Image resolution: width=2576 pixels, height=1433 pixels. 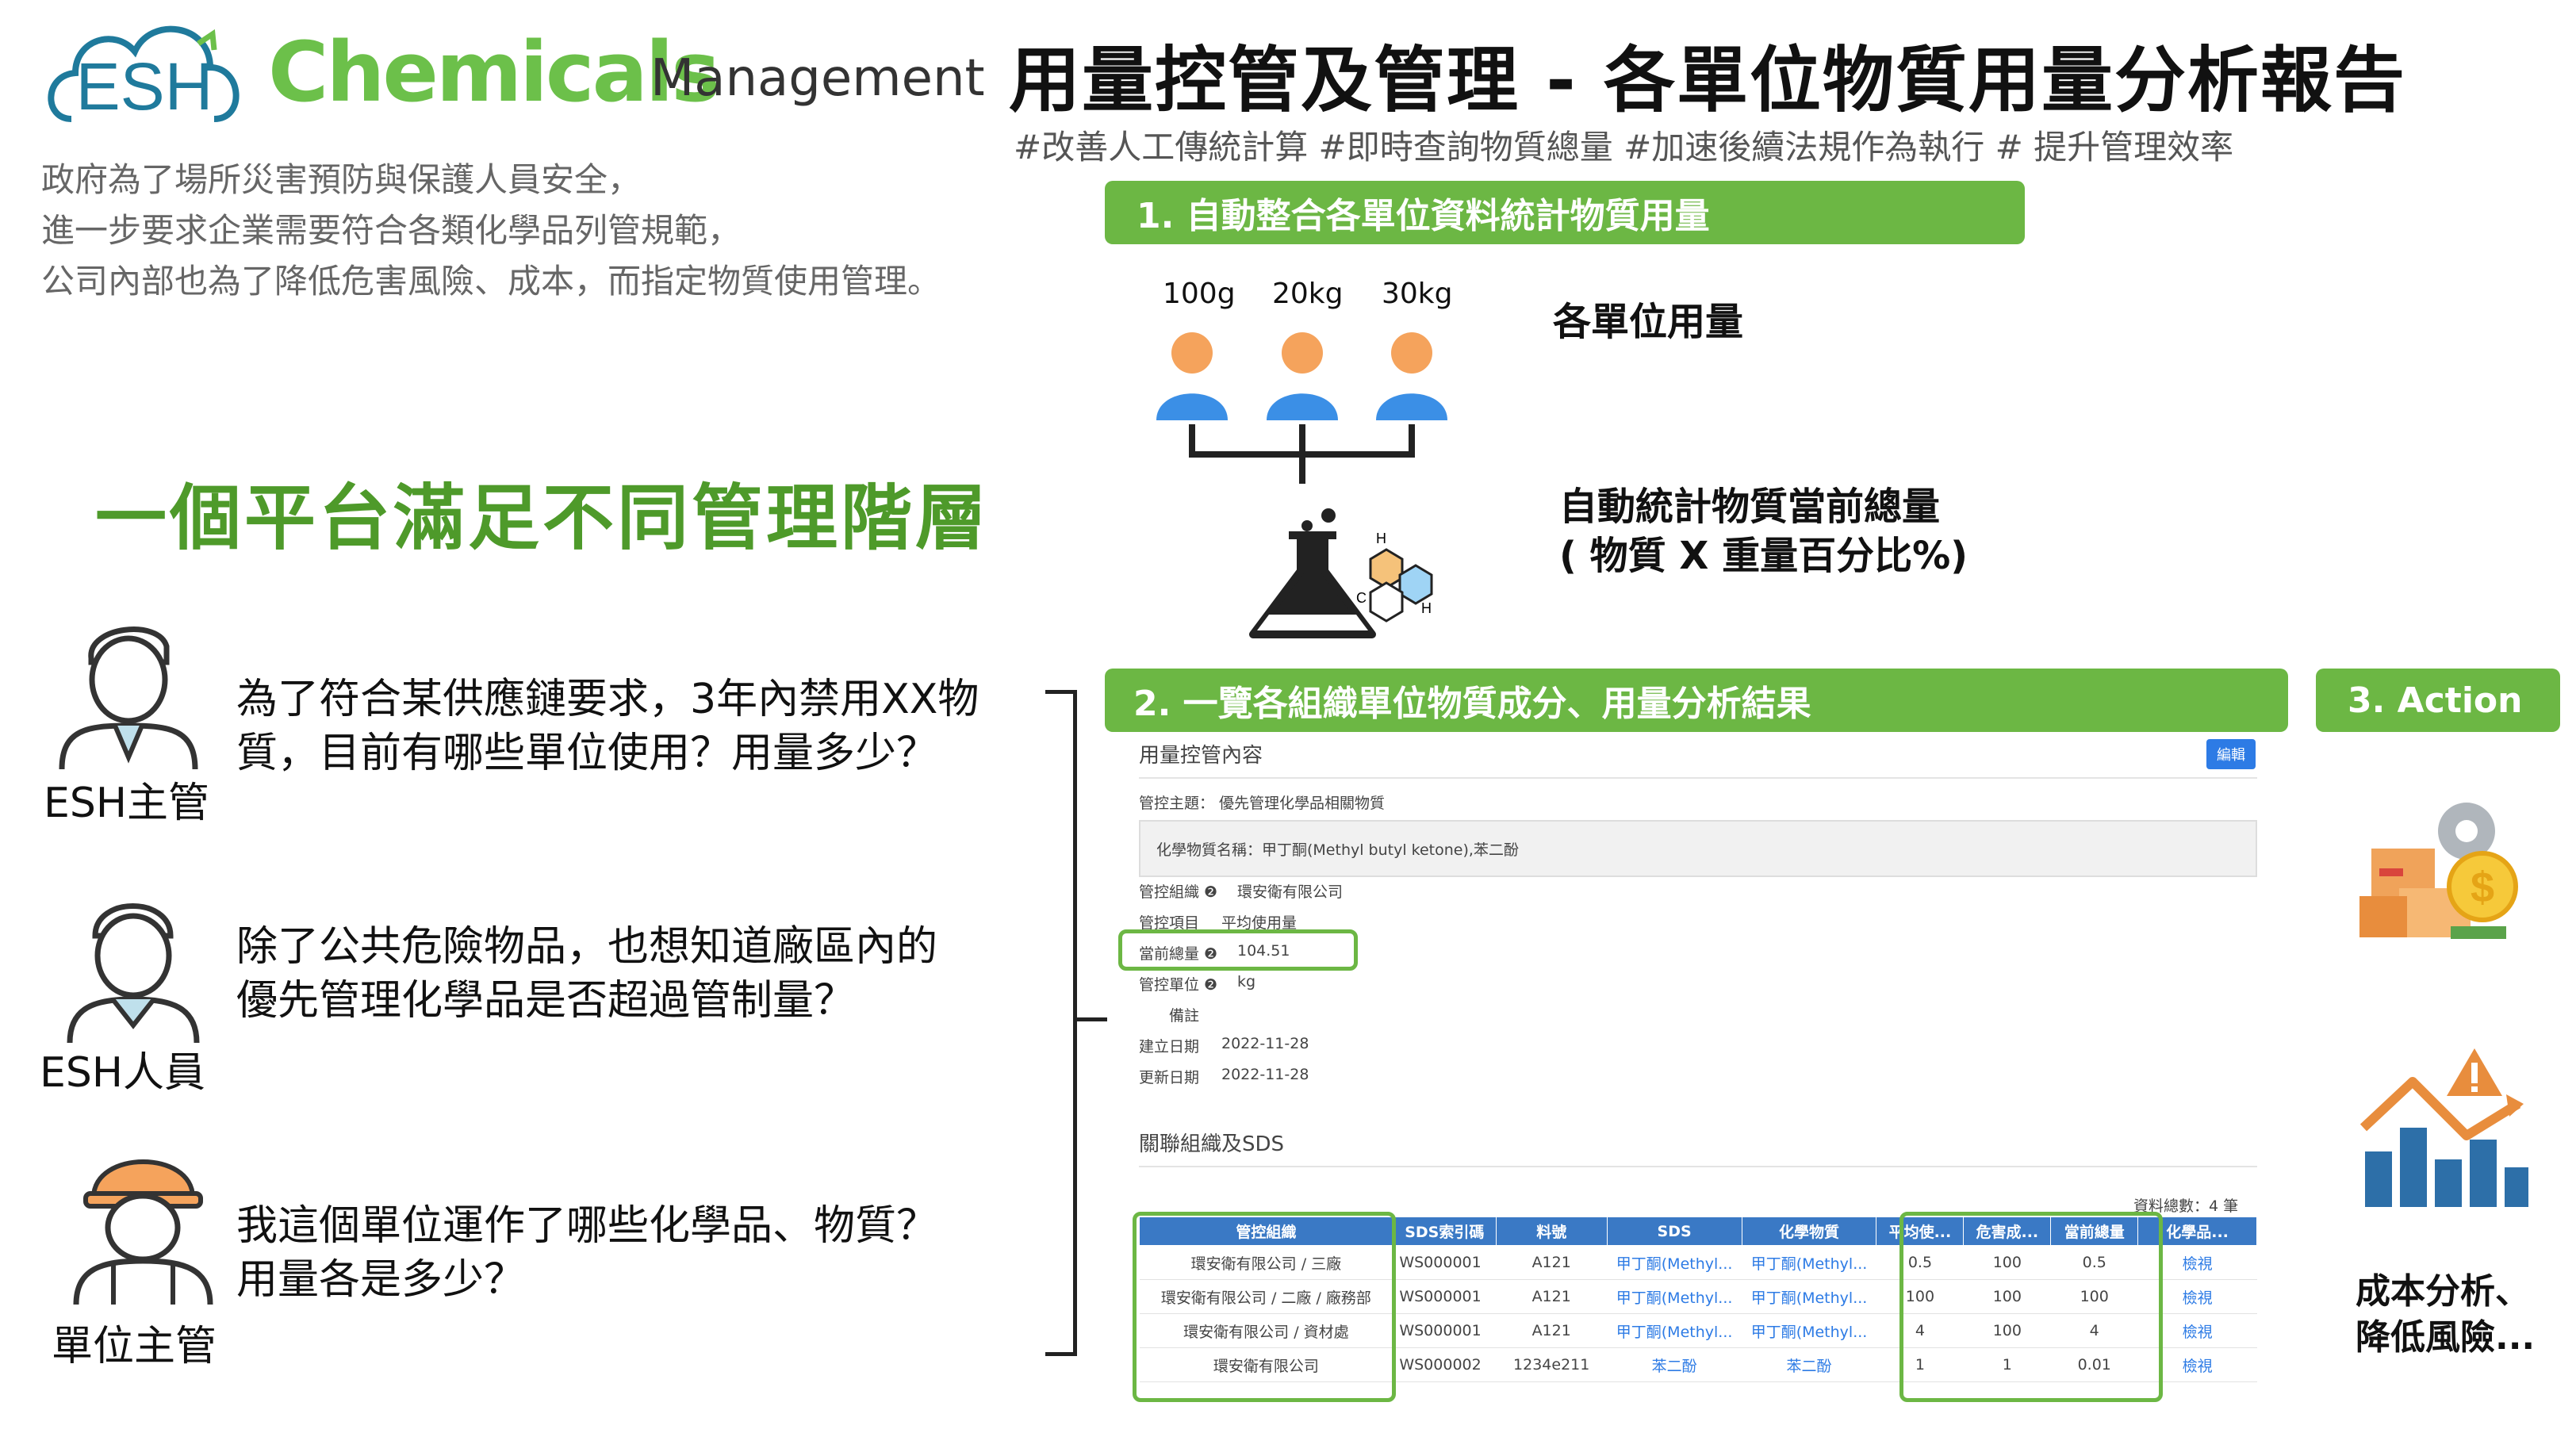 I want to click on logo-esh-text: ESH, so click(x=145, y=87).